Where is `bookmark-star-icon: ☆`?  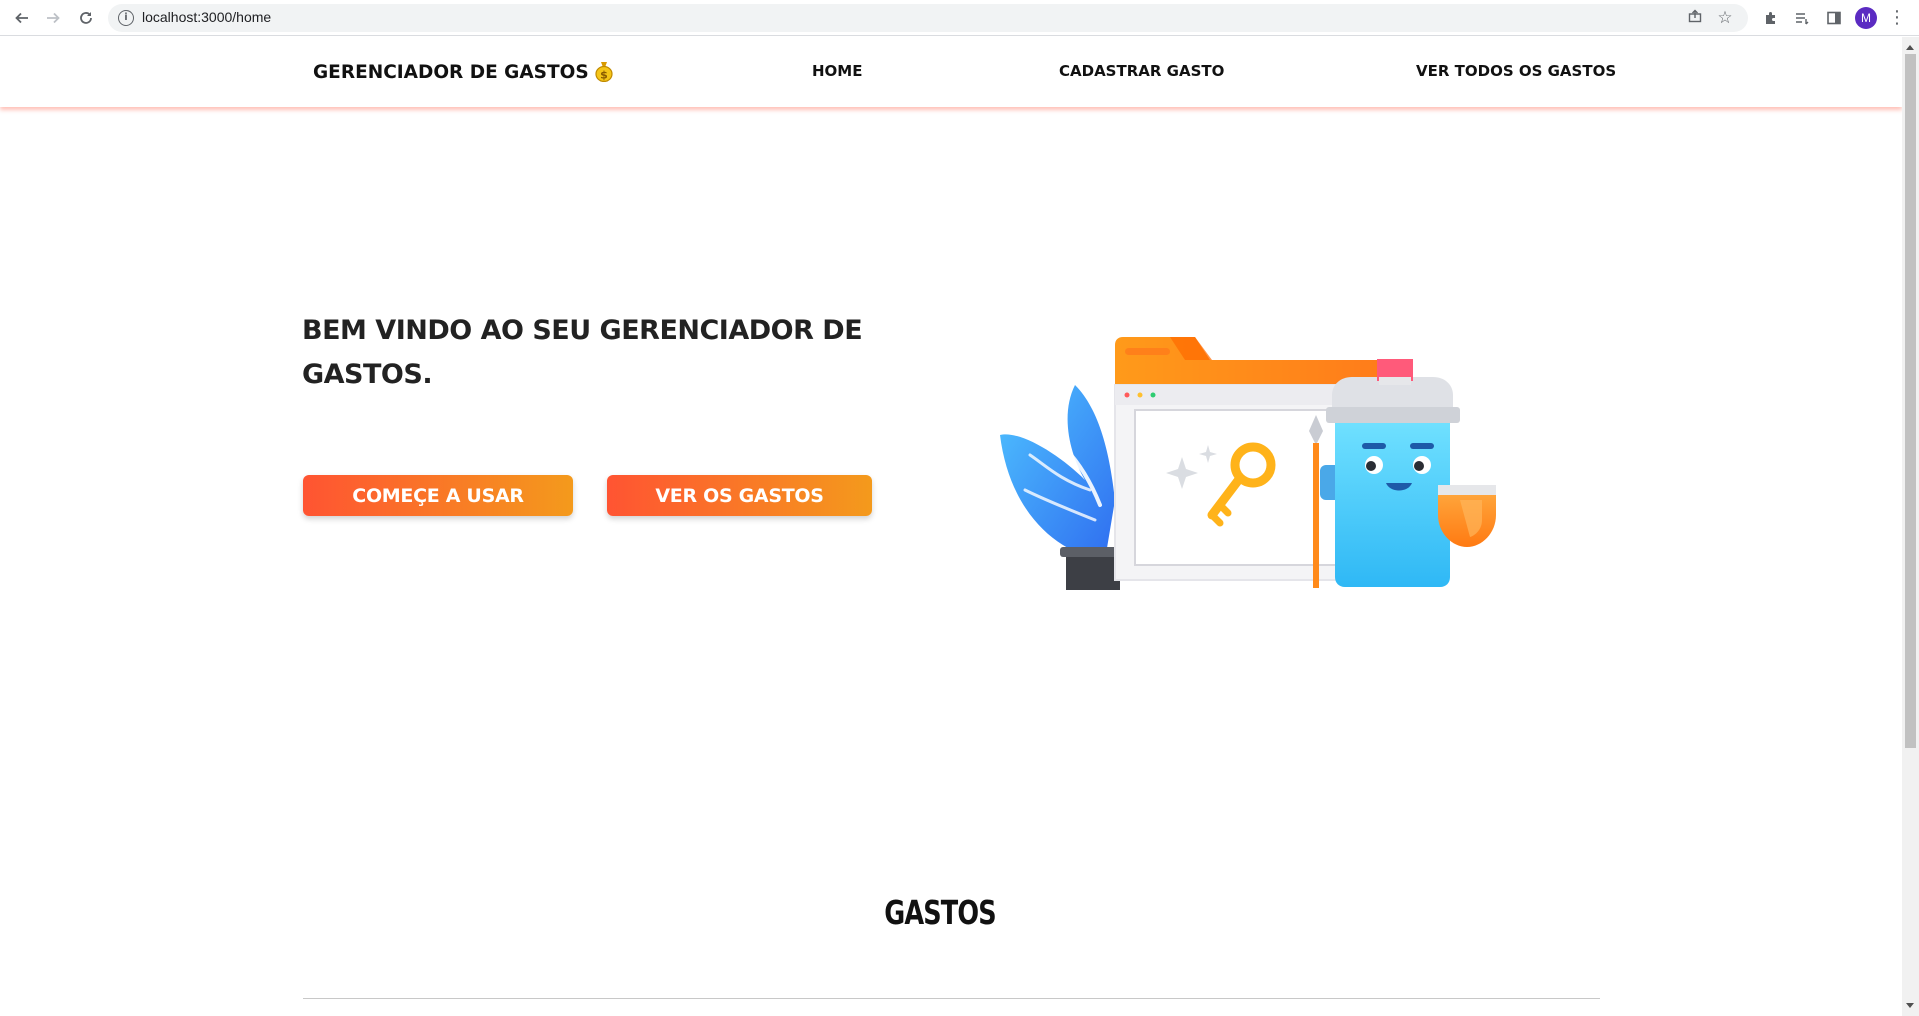 bookmark-star-icon: ☆ is located at coordinates (1725, 18).